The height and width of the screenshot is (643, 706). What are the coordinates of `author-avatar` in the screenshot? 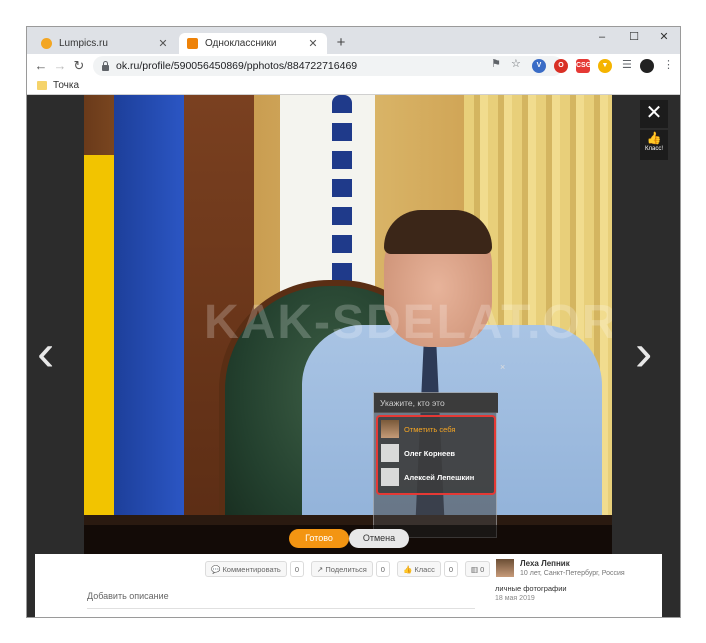 It's located at (505, 568).